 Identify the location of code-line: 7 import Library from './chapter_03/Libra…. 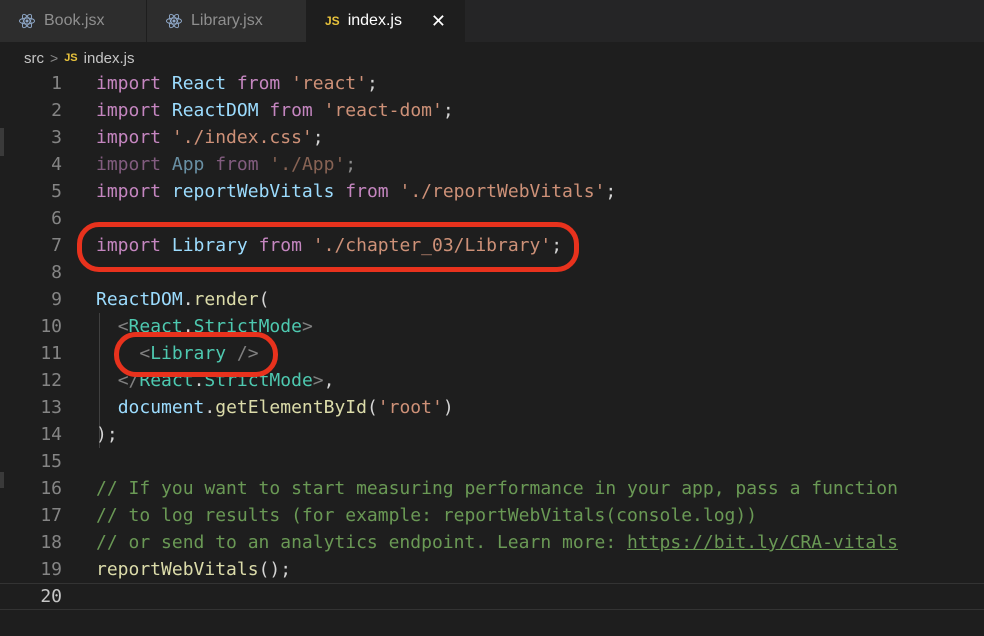
(492, 245).